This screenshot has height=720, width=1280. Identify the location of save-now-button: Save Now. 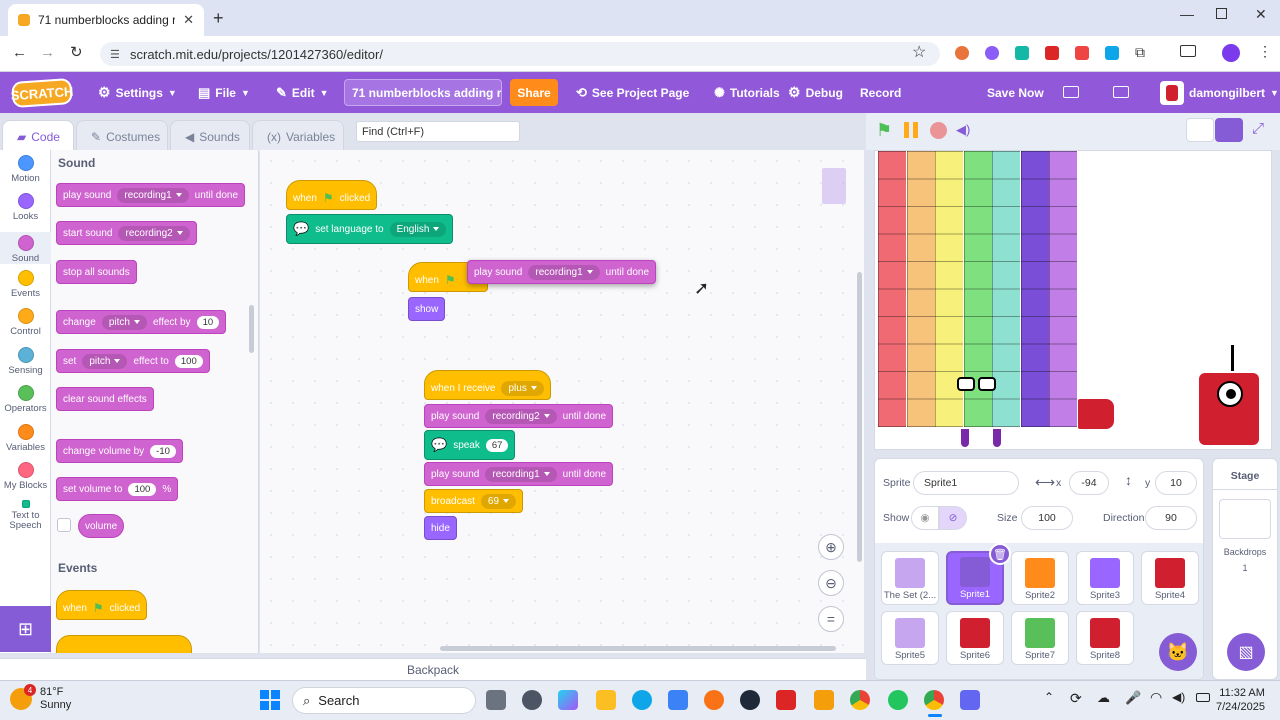
(1015, 92).